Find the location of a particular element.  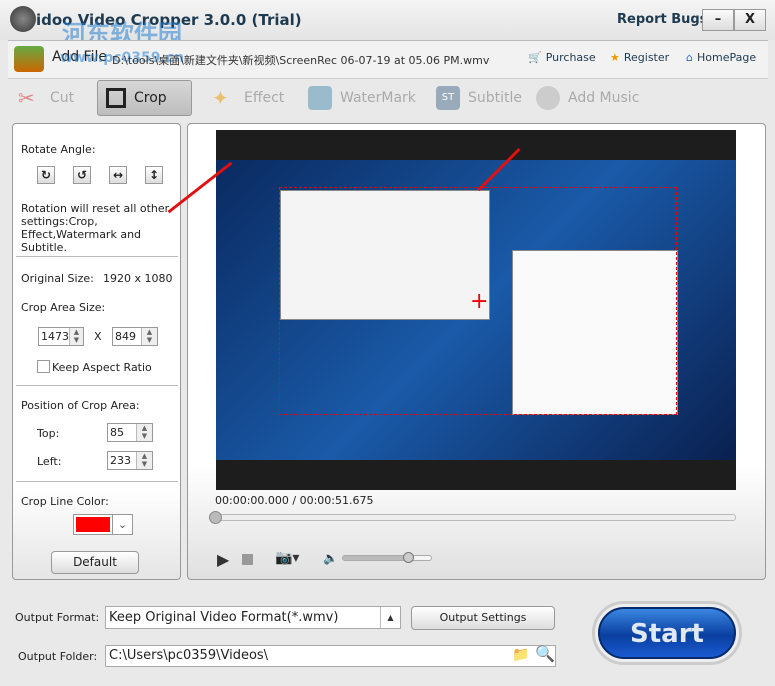

close-button: X is located at coordinates (750, 20).